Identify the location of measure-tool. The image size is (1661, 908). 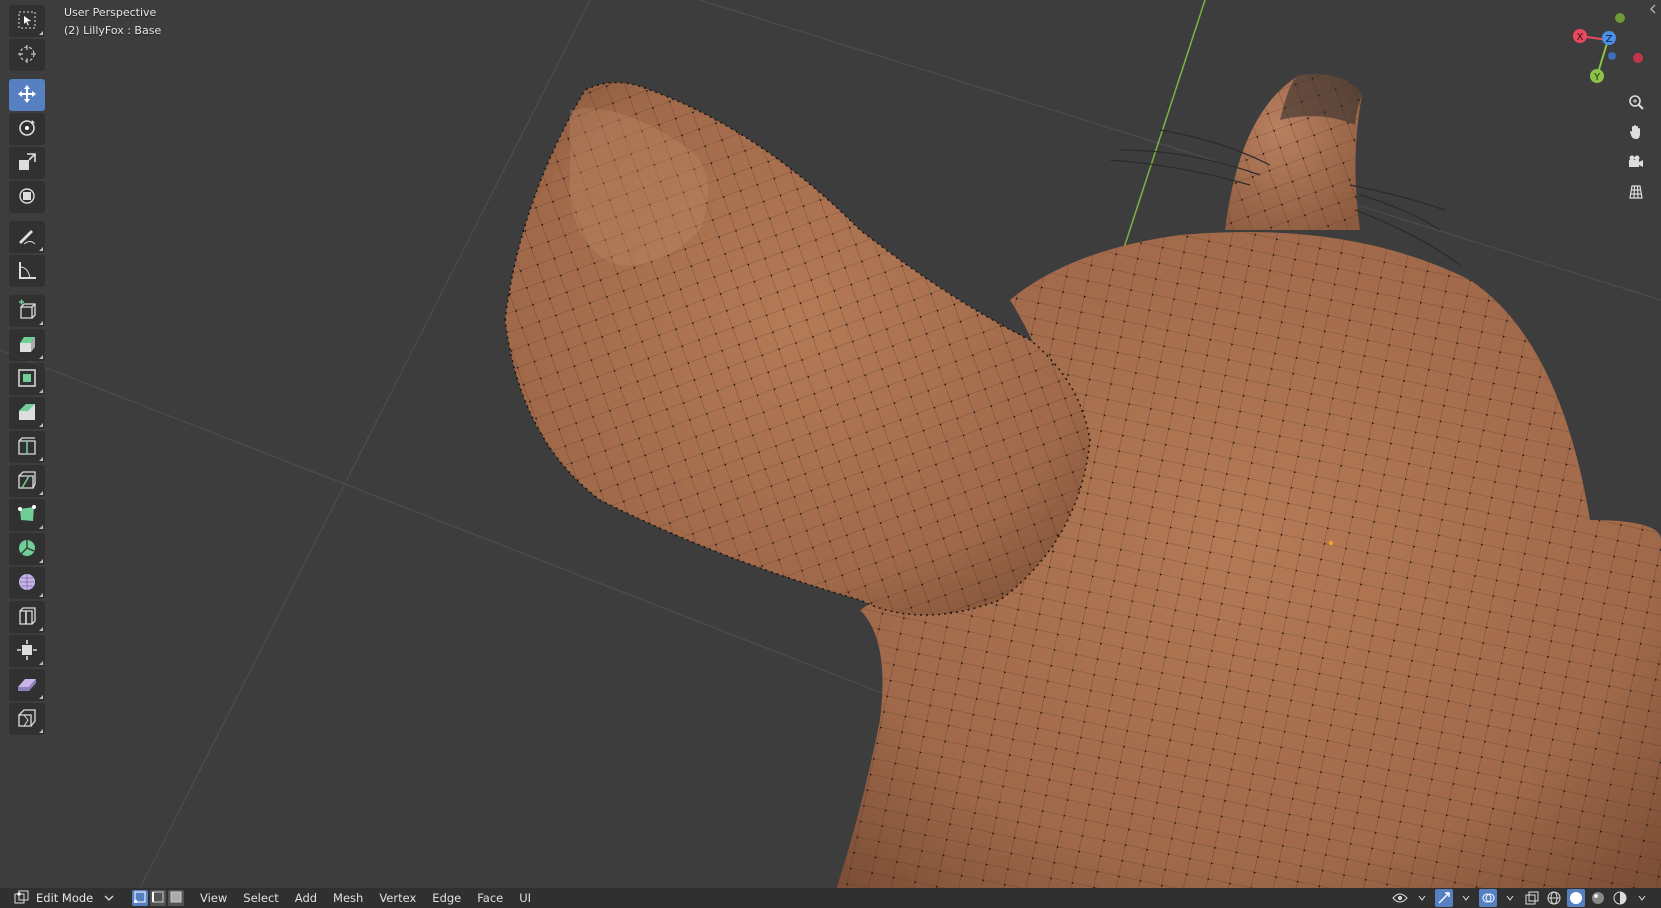
(27, 271).